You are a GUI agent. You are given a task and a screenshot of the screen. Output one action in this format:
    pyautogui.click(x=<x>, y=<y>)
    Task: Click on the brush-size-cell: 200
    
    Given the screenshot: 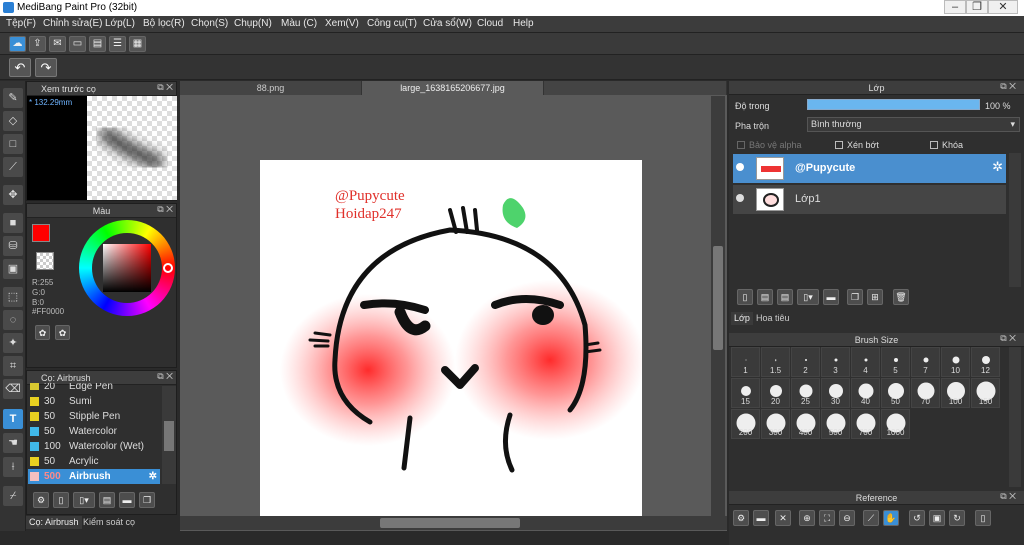 What is the action you would take?
    pyautogui.click(x=745, y=424)
    